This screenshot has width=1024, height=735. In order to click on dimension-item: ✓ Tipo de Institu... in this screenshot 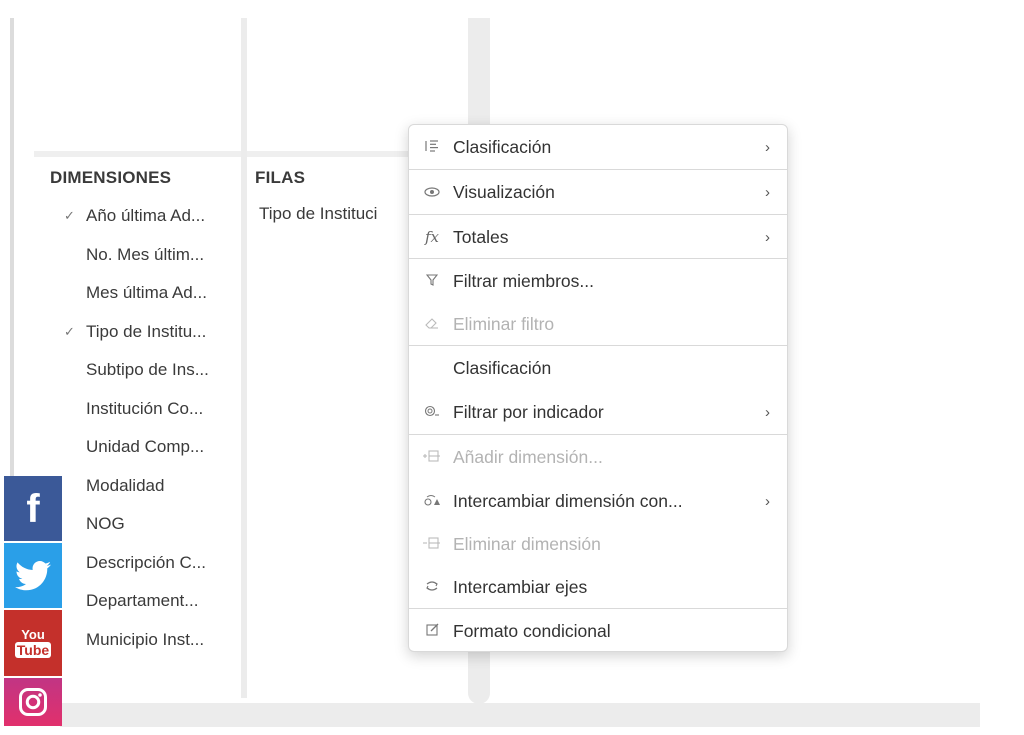, I will do `click(151, 332)`.